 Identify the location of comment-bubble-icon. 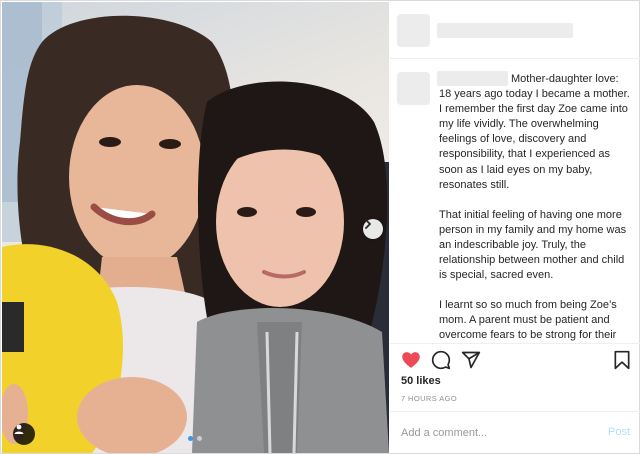
(441, 360).